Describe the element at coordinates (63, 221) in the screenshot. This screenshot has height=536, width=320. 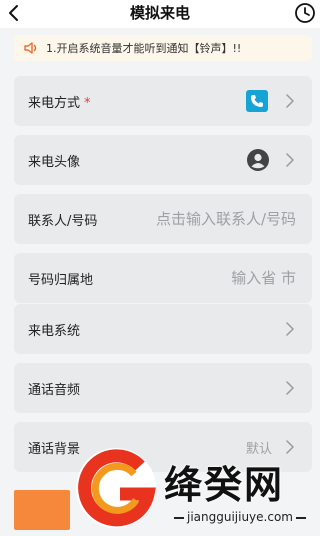
I see `contact-number-label: 联系人/号码` at that location.